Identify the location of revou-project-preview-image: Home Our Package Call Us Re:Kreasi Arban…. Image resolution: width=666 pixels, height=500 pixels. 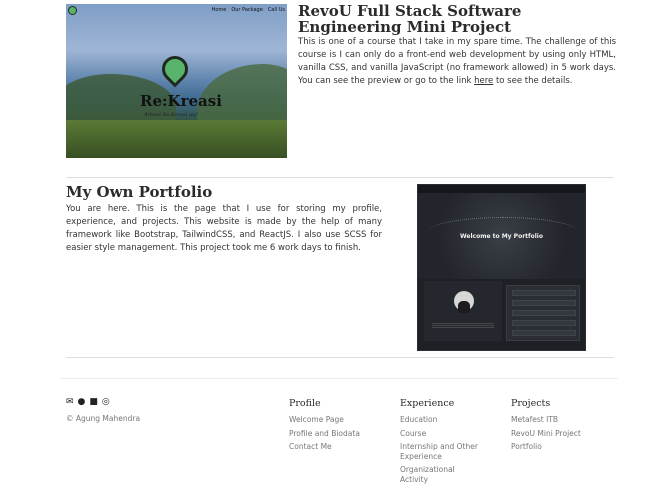
(176, 81).